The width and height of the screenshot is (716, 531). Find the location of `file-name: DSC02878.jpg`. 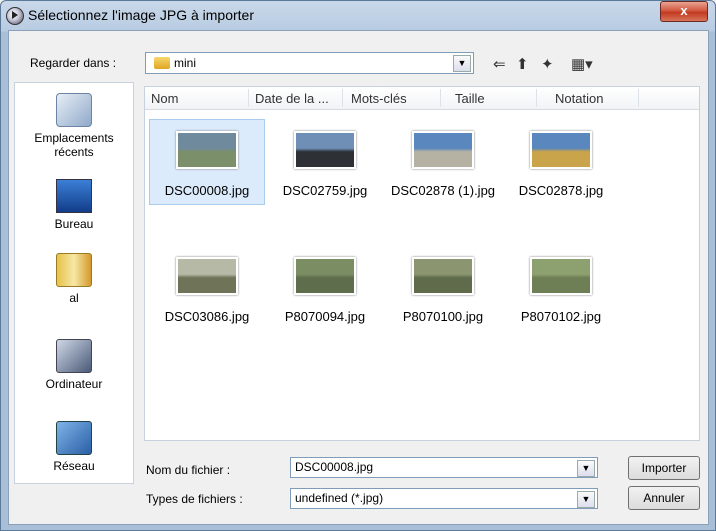

file-name: DSC02878.jpg is located at coordinates (561, 190).